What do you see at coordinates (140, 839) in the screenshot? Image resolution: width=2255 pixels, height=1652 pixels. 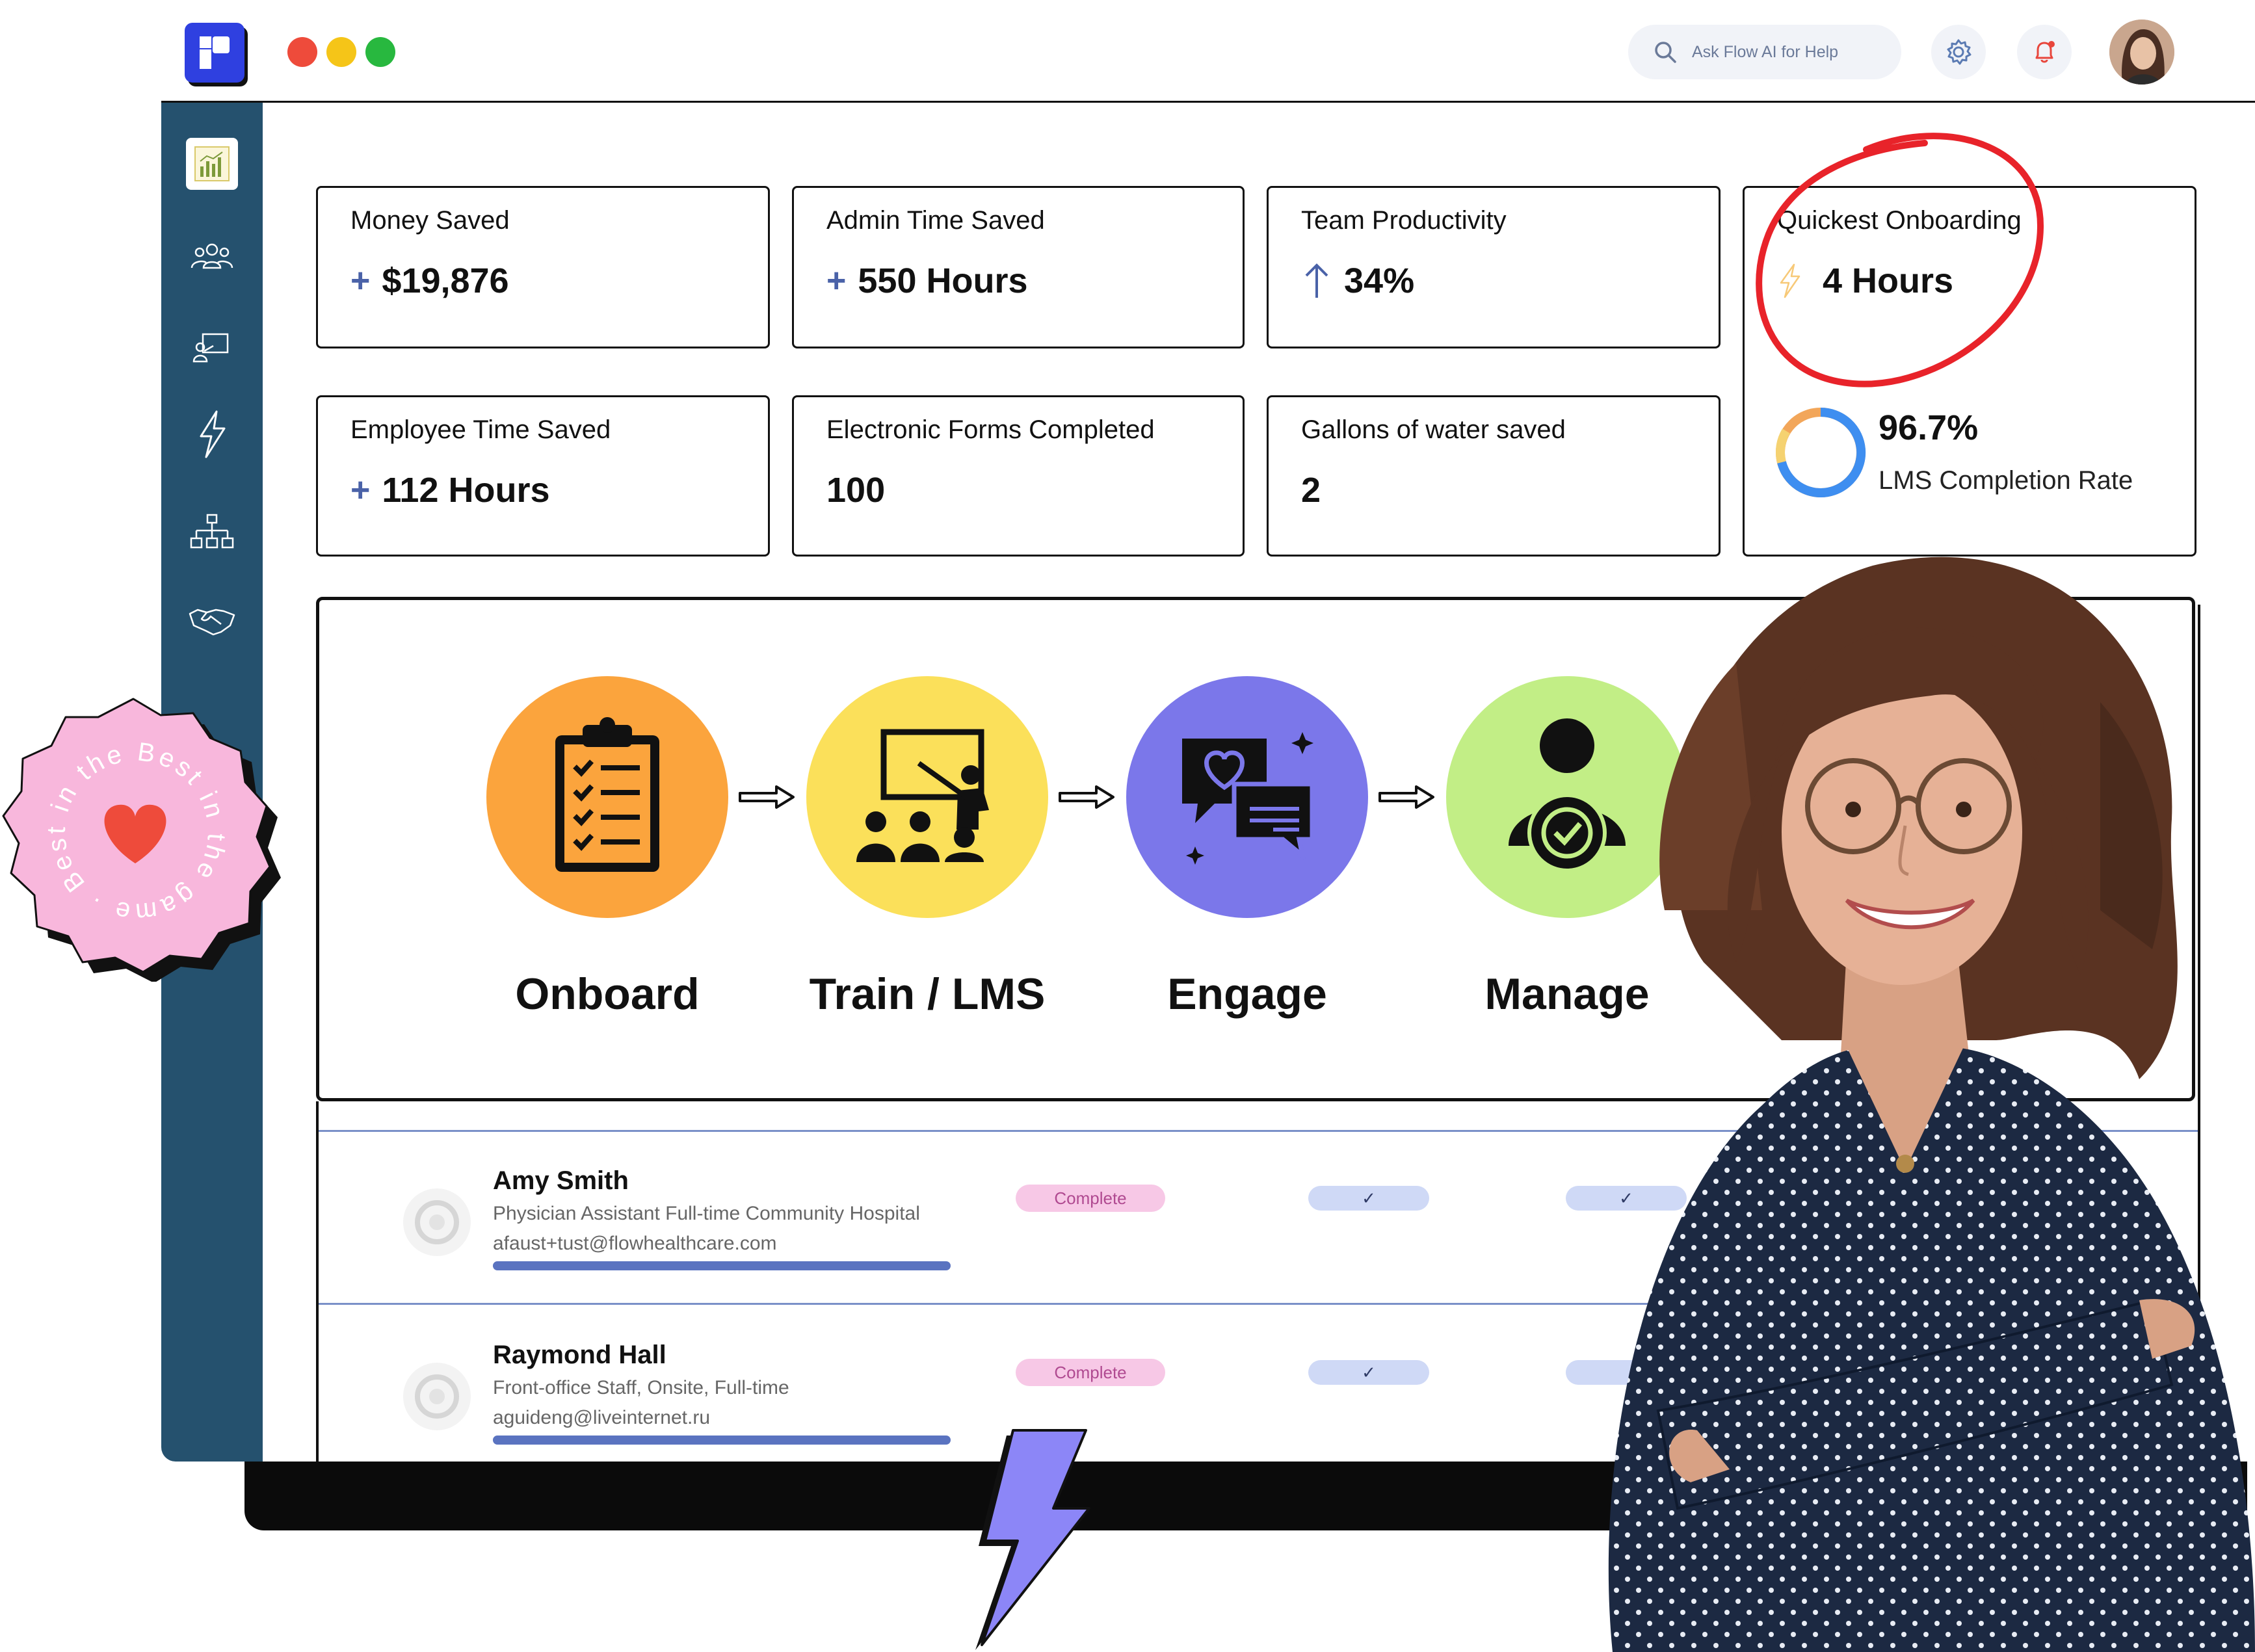 I see `best-in-the-game-badge: Best in the game · Best in the game ·` at bounding box center [140, 839].